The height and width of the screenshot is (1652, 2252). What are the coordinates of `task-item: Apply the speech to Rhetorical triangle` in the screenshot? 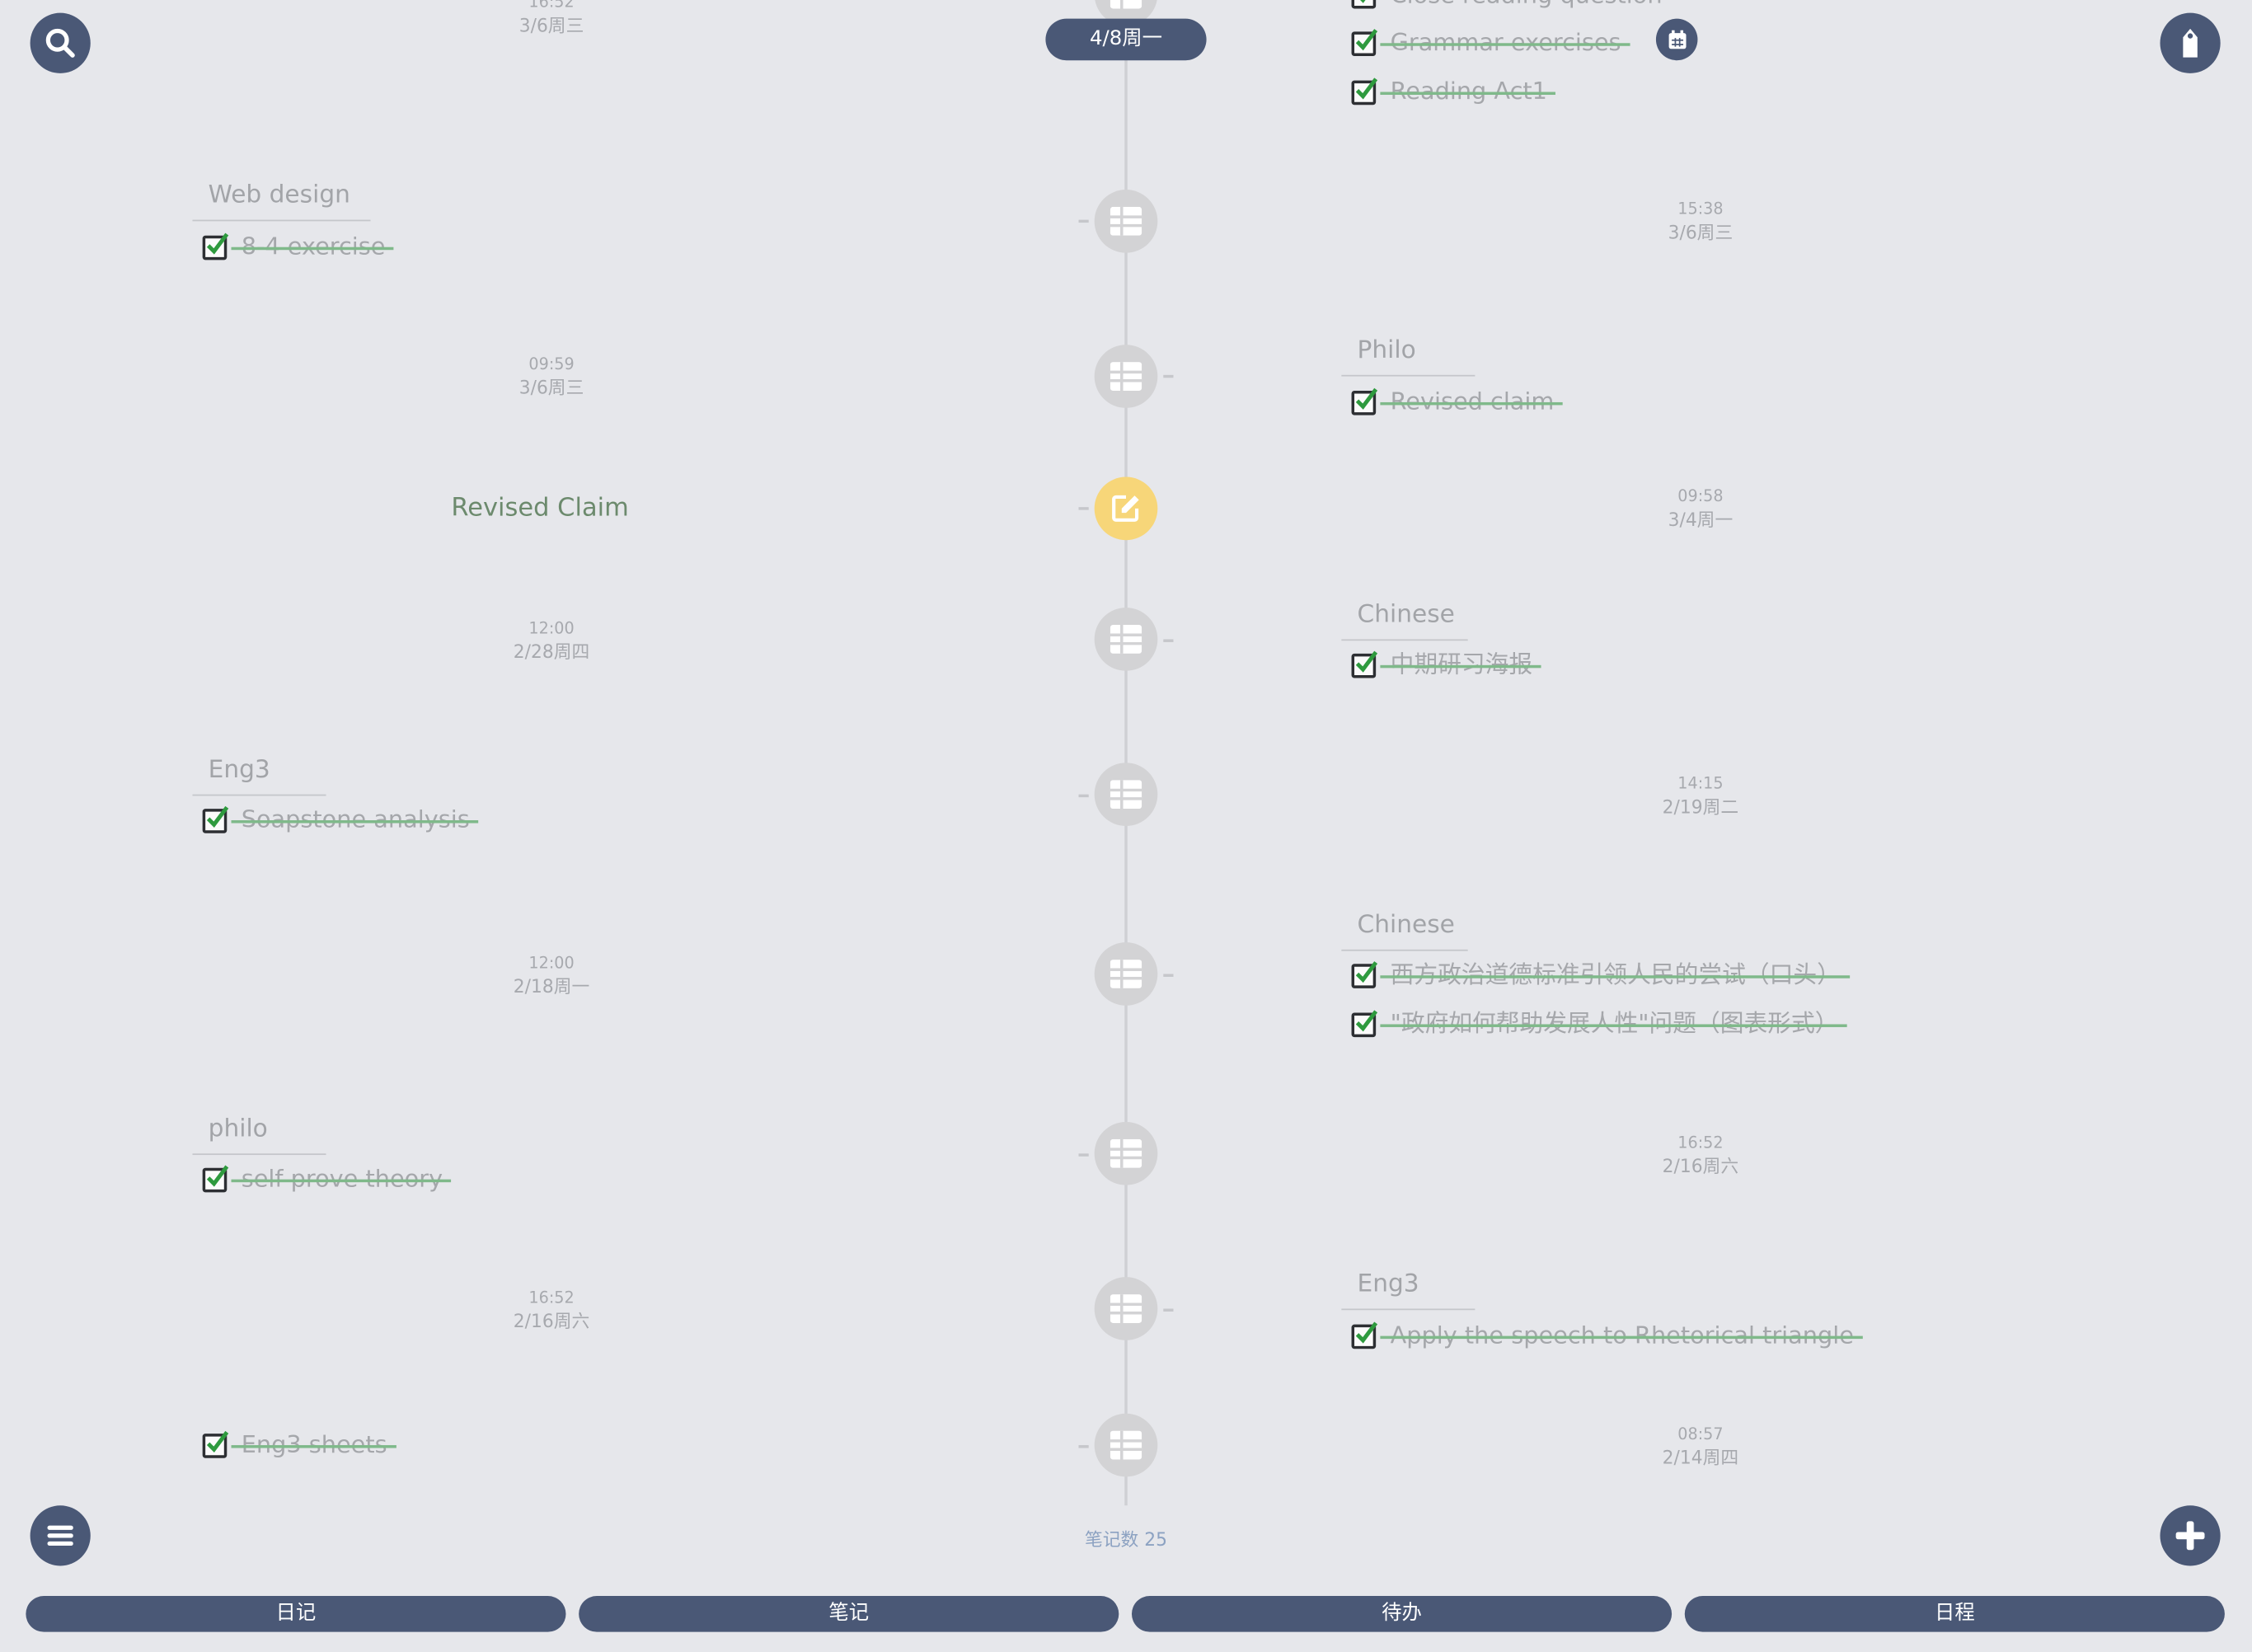 It's located at (1601, 1335).